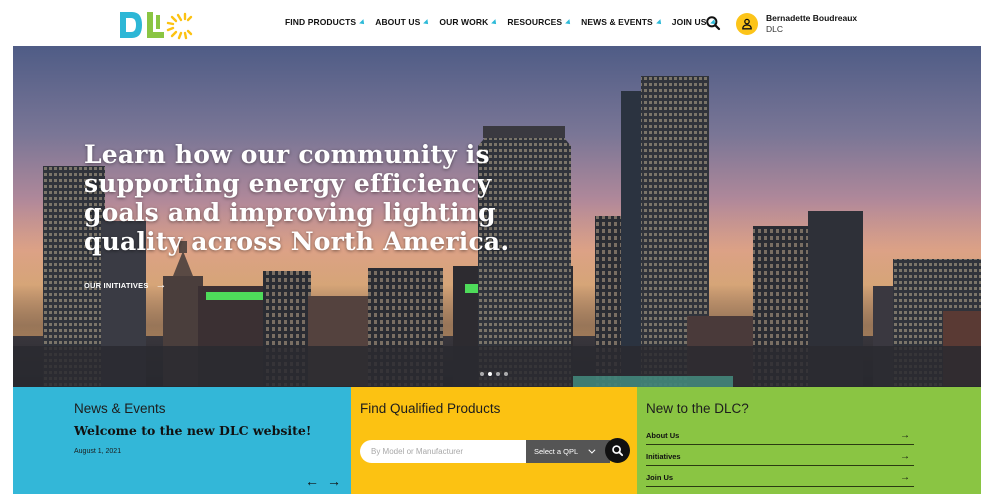  What do you see at coordinates (494, 374) in the screenshot?
I see `carousel-dots` at bounding box center [494, 374].